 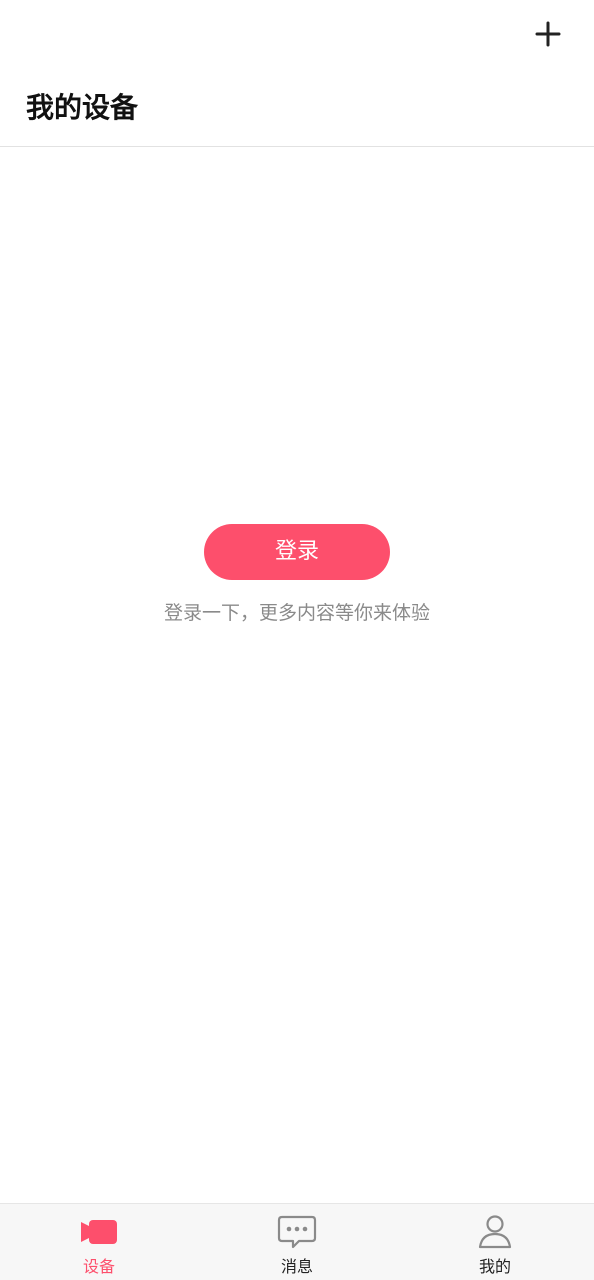 What do you see at coordinates (82, 107) in the screenshot?
I see `page-title: 我的设备` at bounding box center [82, 107].